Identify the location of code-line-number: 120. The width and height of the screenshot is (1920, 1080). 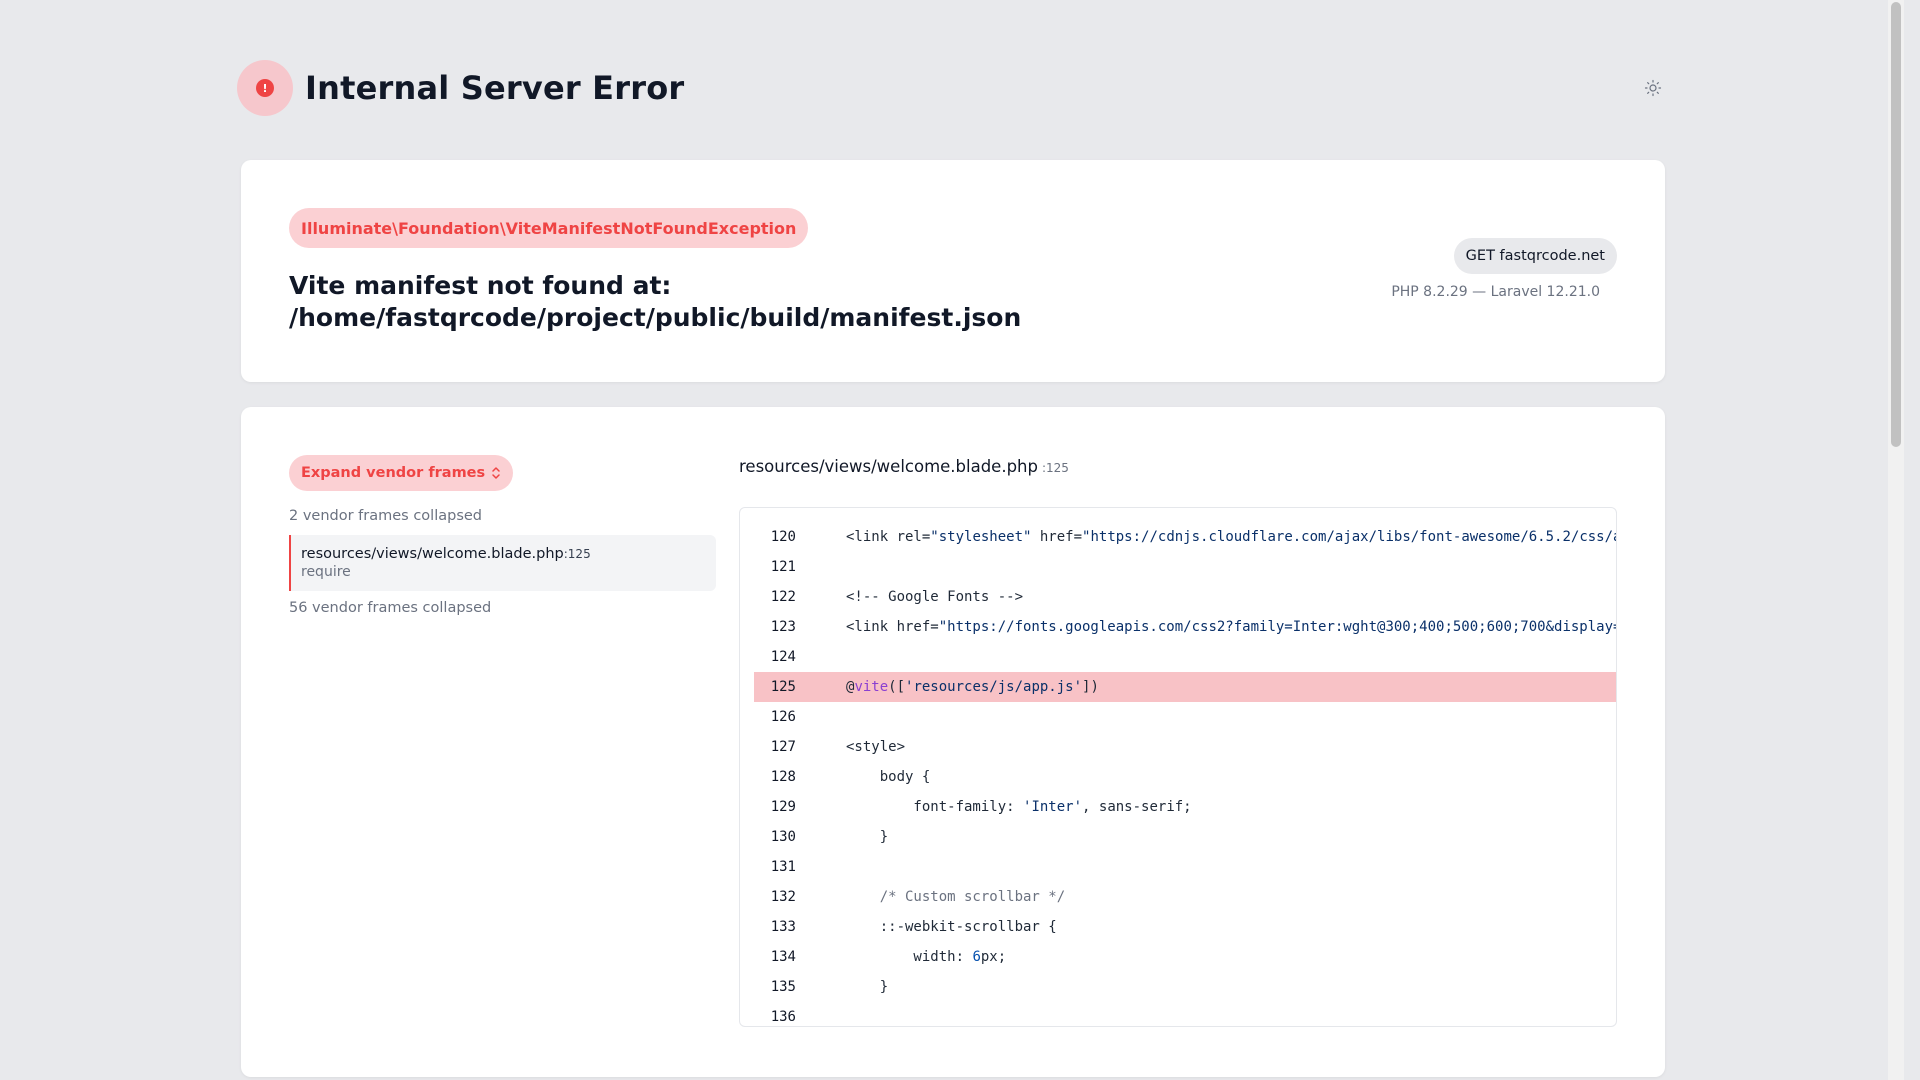
(783, 537).